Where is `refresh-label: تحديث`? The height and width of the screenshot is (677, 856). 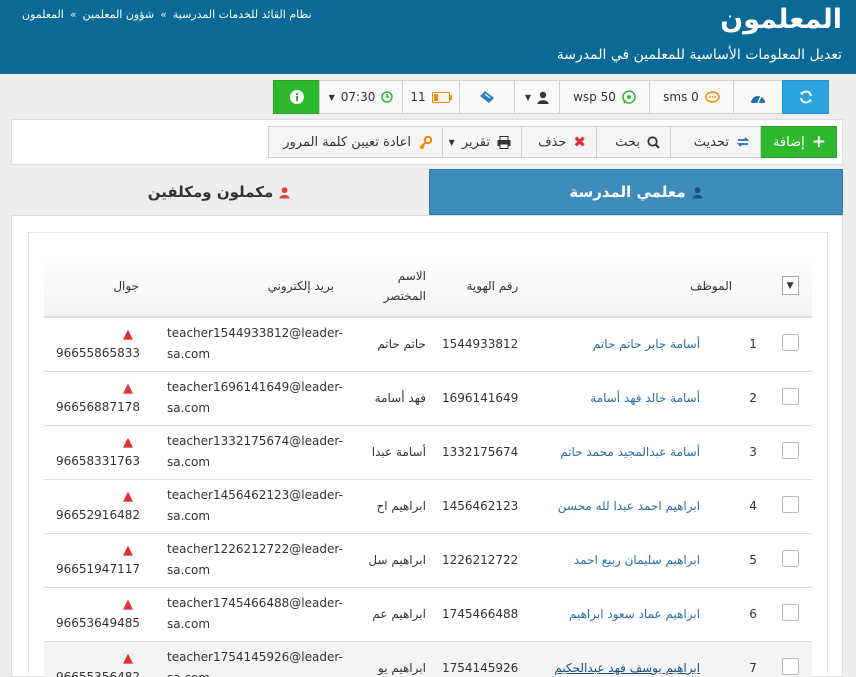
refresh-label: تحديث is located at coordinates (711, 142).